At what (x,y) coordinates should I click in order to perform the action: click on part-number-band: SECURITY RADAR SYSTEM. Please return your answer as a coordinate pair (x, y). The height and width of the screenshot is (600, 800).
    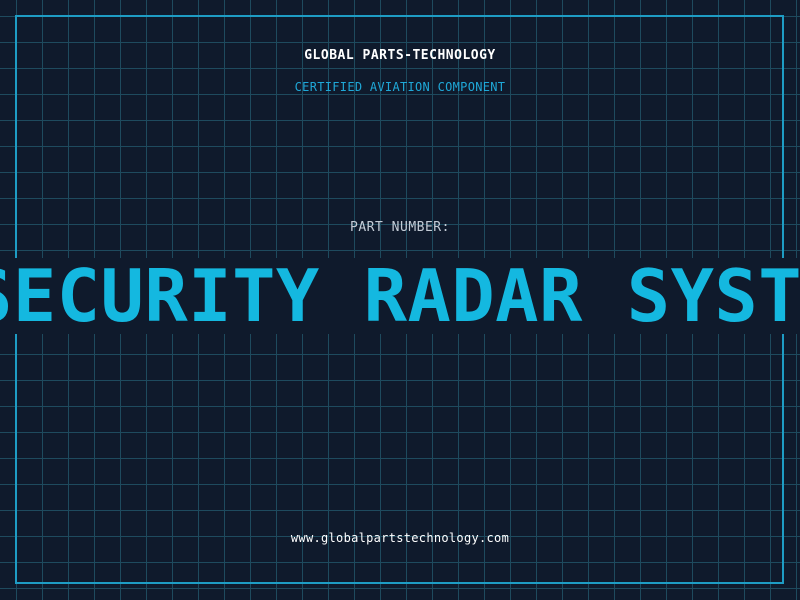
    Looking at the image, I should click on (400, 296).